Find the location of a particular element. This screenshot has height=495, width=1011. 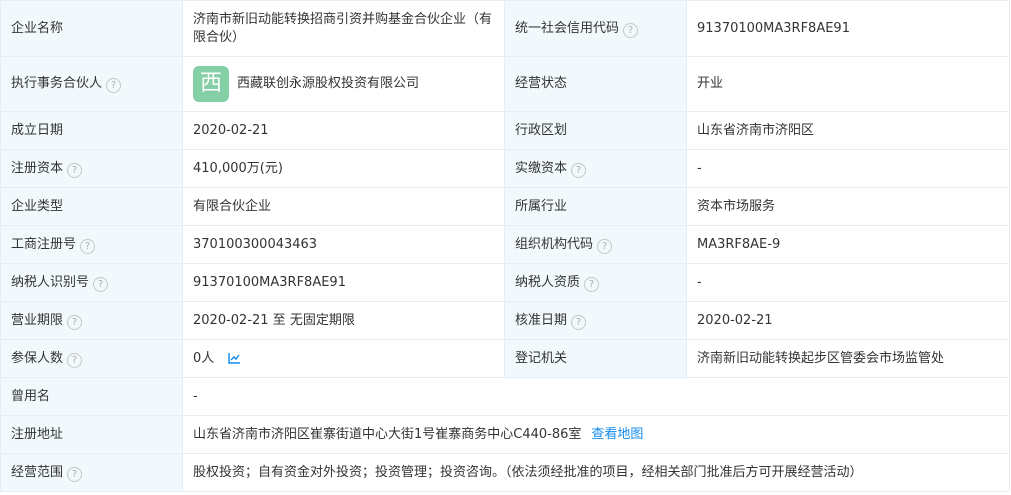

value-registration-authority: 济南新旧动能转换起步区管委会市场监管处 is located at coordinates (848, 358).